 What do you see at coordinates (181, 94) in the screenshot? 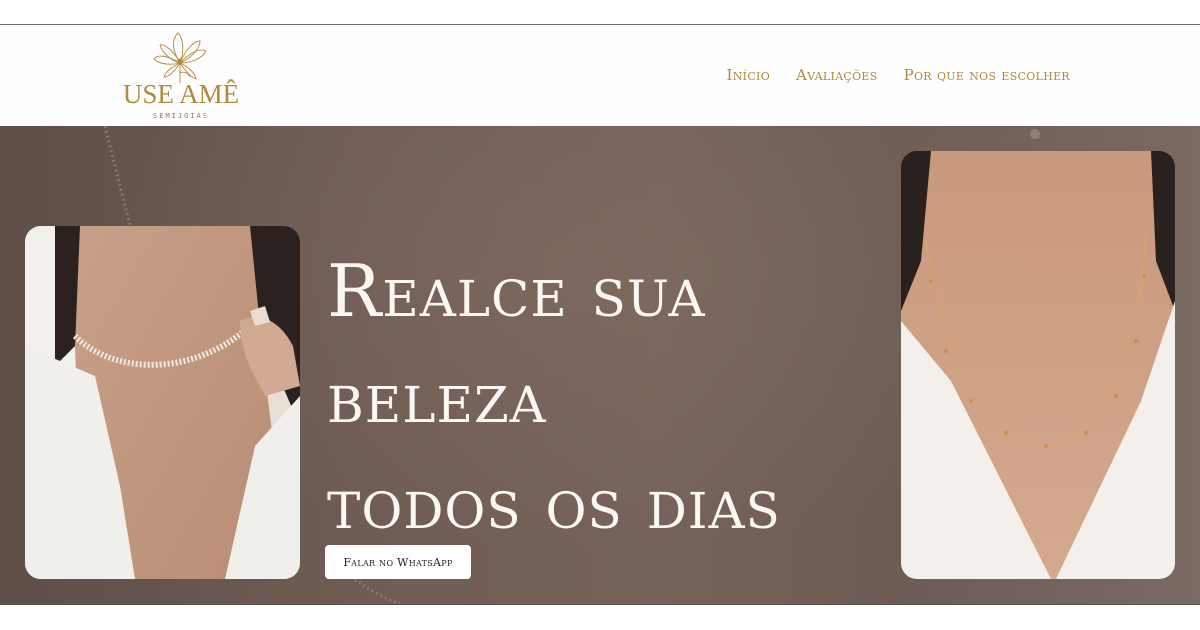
I see `brand-name: USE AMÊ` at bounding box center [181, 94].